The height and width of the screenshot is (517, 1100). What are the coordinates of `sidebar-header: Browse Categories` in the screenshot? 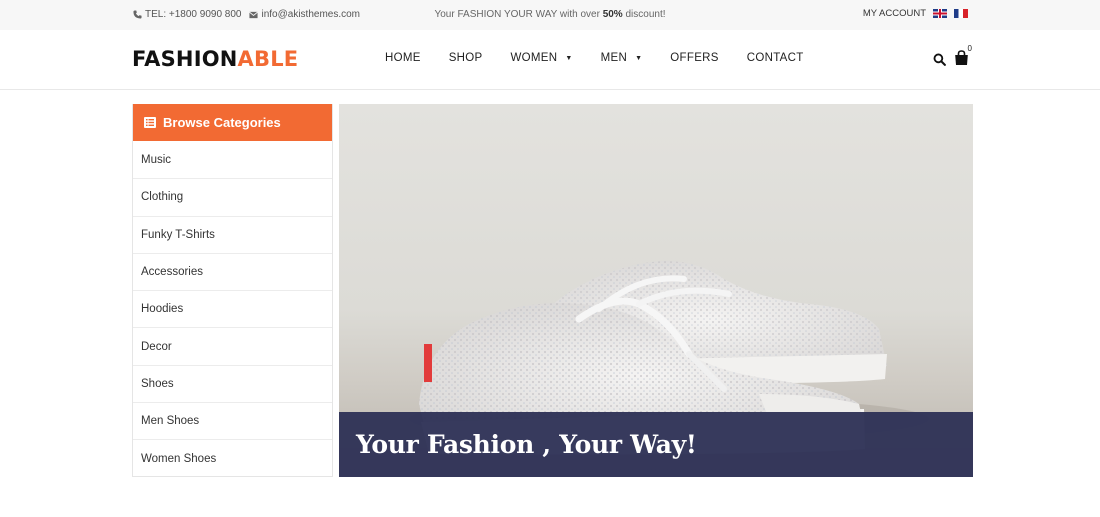 It's located at (232, 122).